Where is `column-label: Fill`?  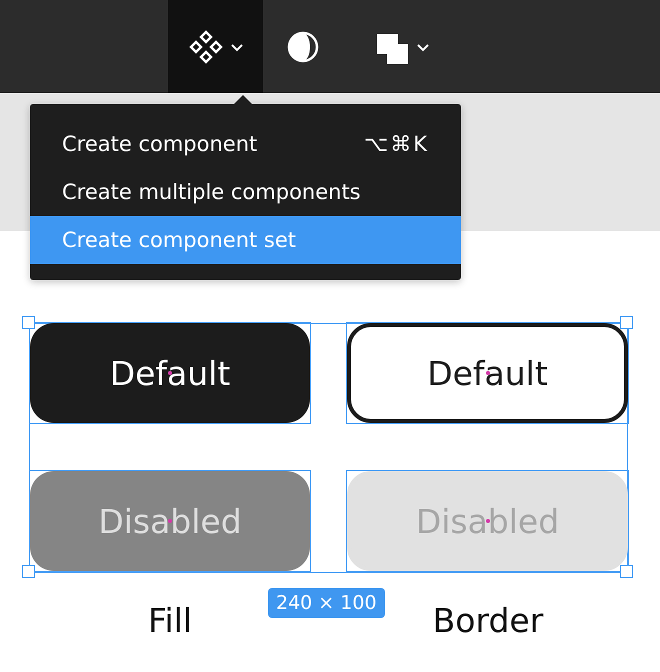
column-label: Fill is located at coordinates (170, 620).